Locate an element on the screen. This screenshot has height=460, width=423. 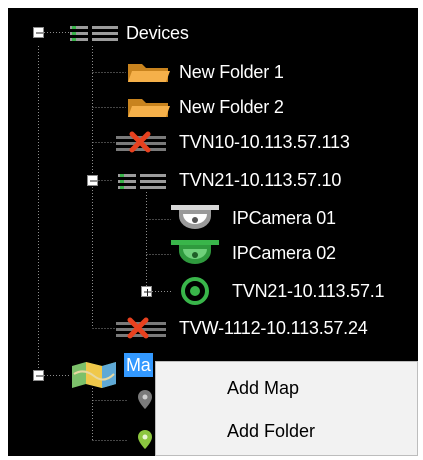
tree-item-ipcamera-01: IPCamera 01 is located at coordinates (284, 218).